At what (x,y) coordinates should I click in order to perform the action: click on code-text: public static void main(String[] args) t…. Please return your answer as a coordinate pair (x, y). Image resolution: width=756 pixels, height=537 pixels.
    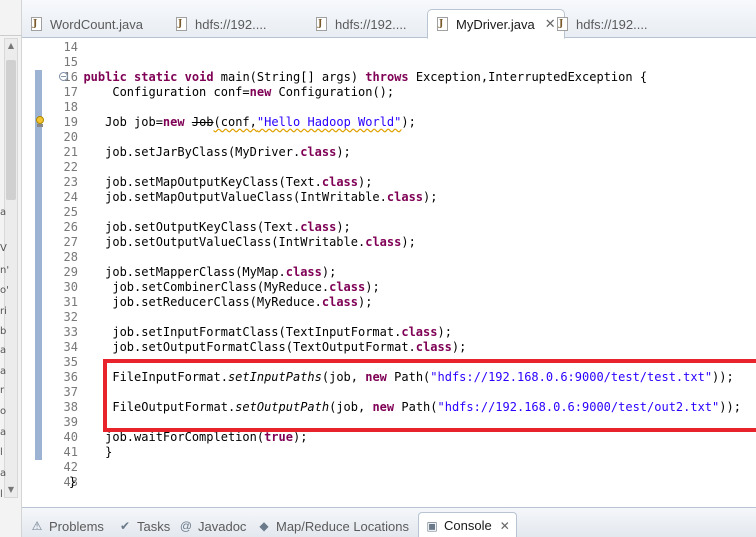
    Looking at the image, I should click on (358, 77).